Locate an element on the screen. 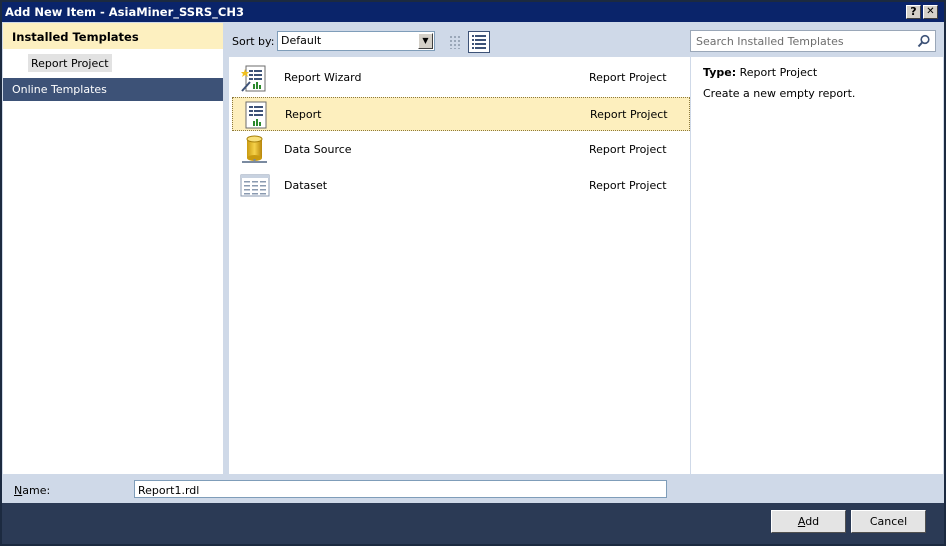  sort-by-label: Sort by: is located at coordinates (253, 41).